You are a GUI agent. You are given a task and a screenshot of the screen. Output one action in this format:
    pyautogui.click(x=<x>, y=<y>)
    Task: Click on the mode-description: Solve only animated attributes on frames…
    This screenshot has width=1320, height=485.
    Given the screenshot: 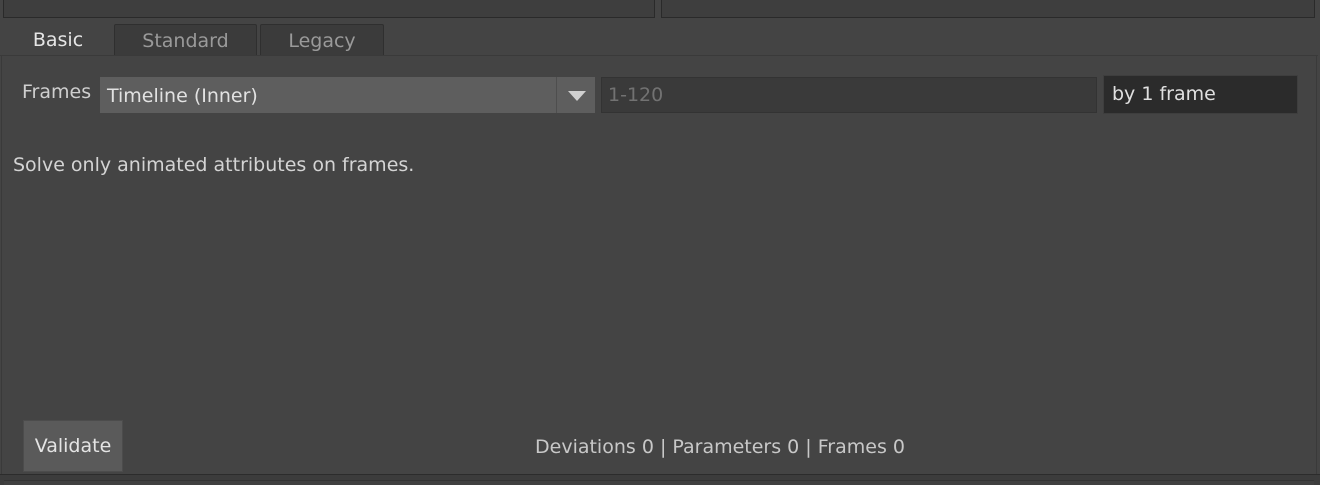 What is the action you would take?
    pyautogui.click(x=214, y=165)
    